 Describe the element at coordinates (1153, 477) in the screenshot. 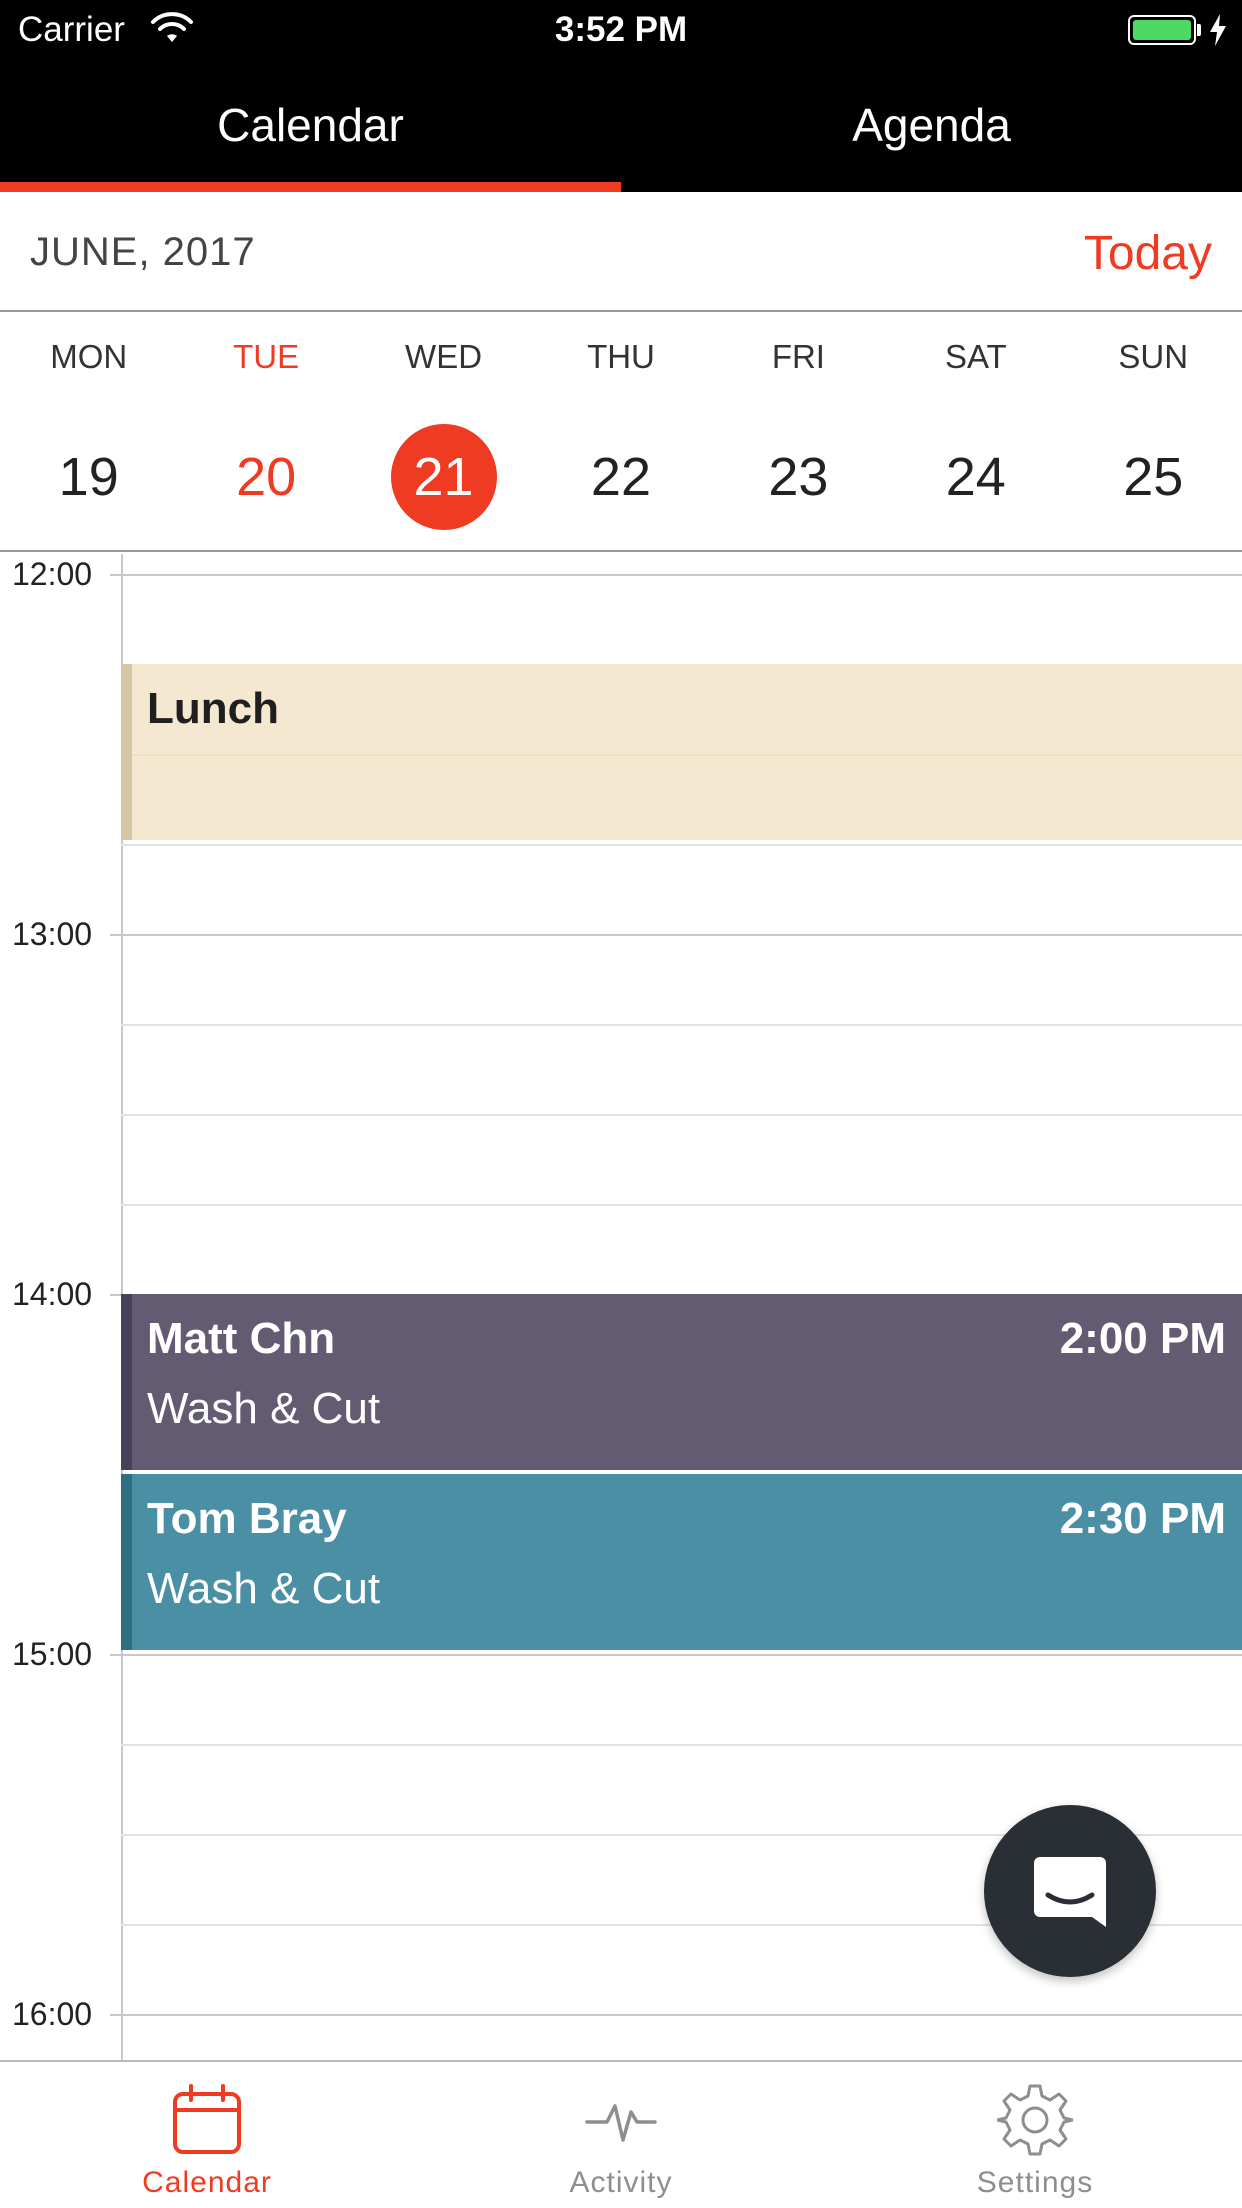

I see `day-number: 25` at that location.